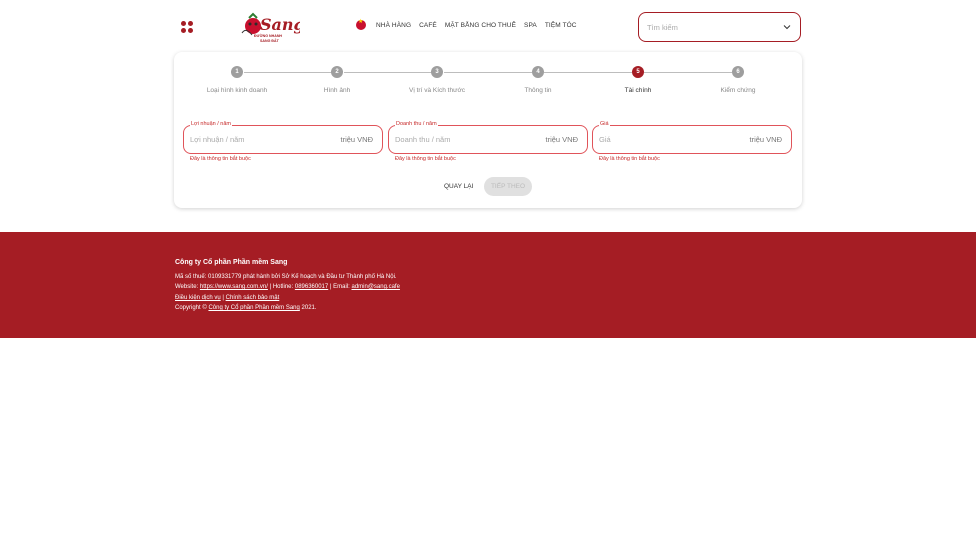 Image resolution: width=976 pixels, height=549 pixels. I want to click on field-legend: Doanh thu / năm, so click(416, 124).